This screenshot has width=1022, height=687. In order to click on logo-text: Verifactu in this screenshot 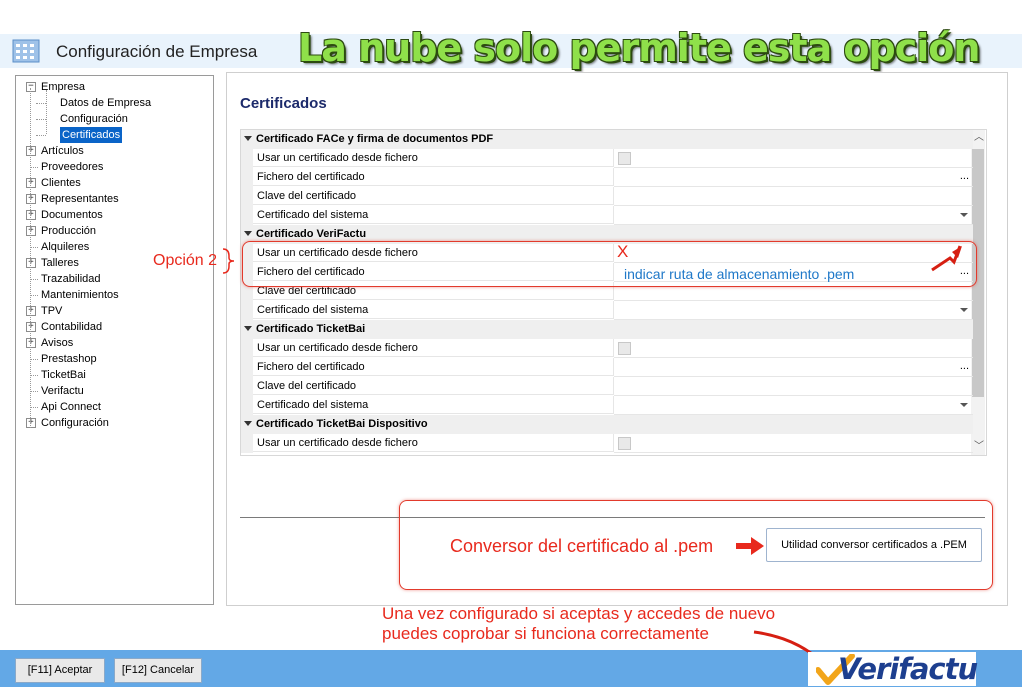, I will do `click(908, 669)`.